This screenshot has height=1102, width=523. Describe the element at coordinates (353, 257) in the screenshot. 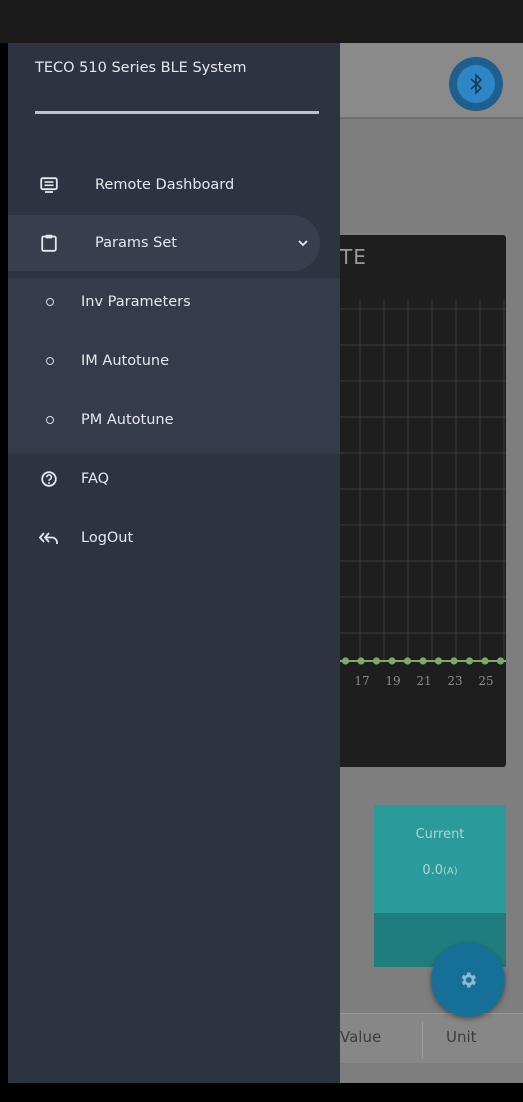

I see `chart-title: TE` at that location.